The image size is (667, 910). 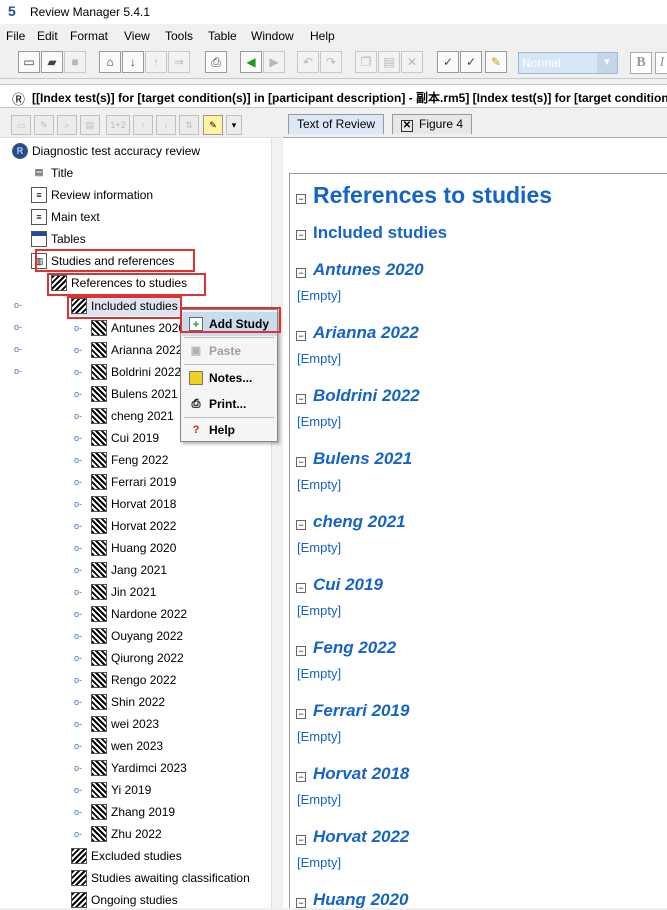 I want to click on paragraph-style-select: Normal ▼, so click(x=568, y=63).